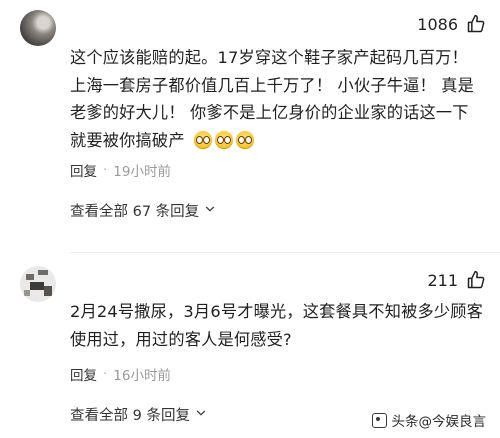 The width and height of the screenshot is (500, 438). Describe the element at coordinates (285, 252) in the screenshot. I see `divider` at that location.